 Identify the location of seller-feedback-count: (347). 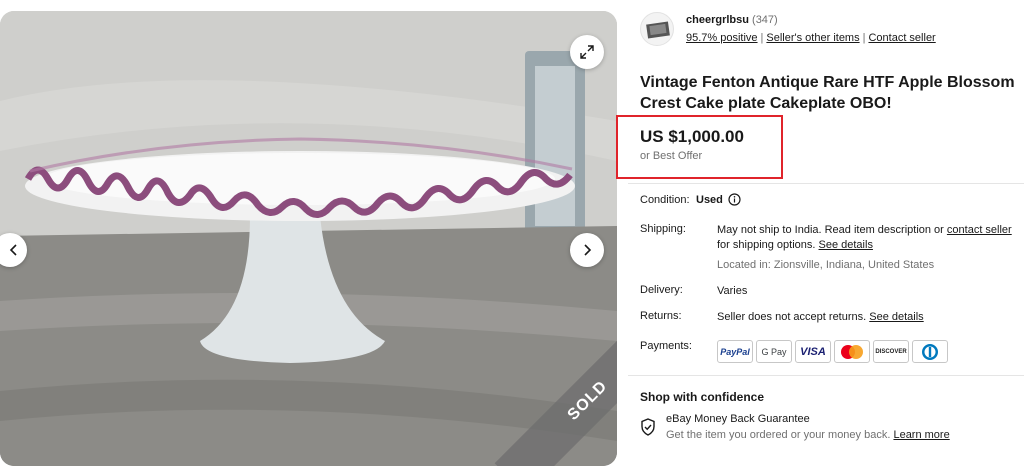
(765, 20).